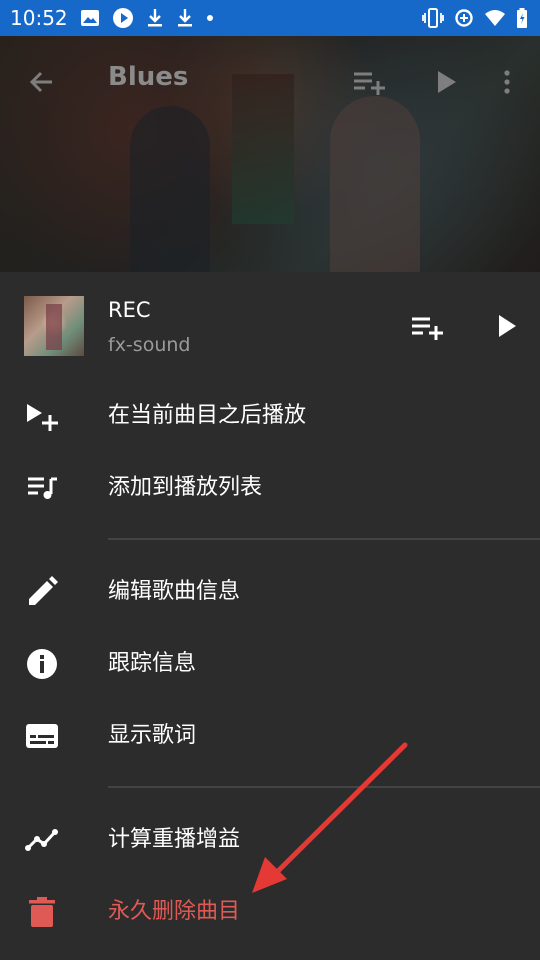 The width and height of the screenshot is (540, 960). I want to click on battery-icon, so click(522, 18).